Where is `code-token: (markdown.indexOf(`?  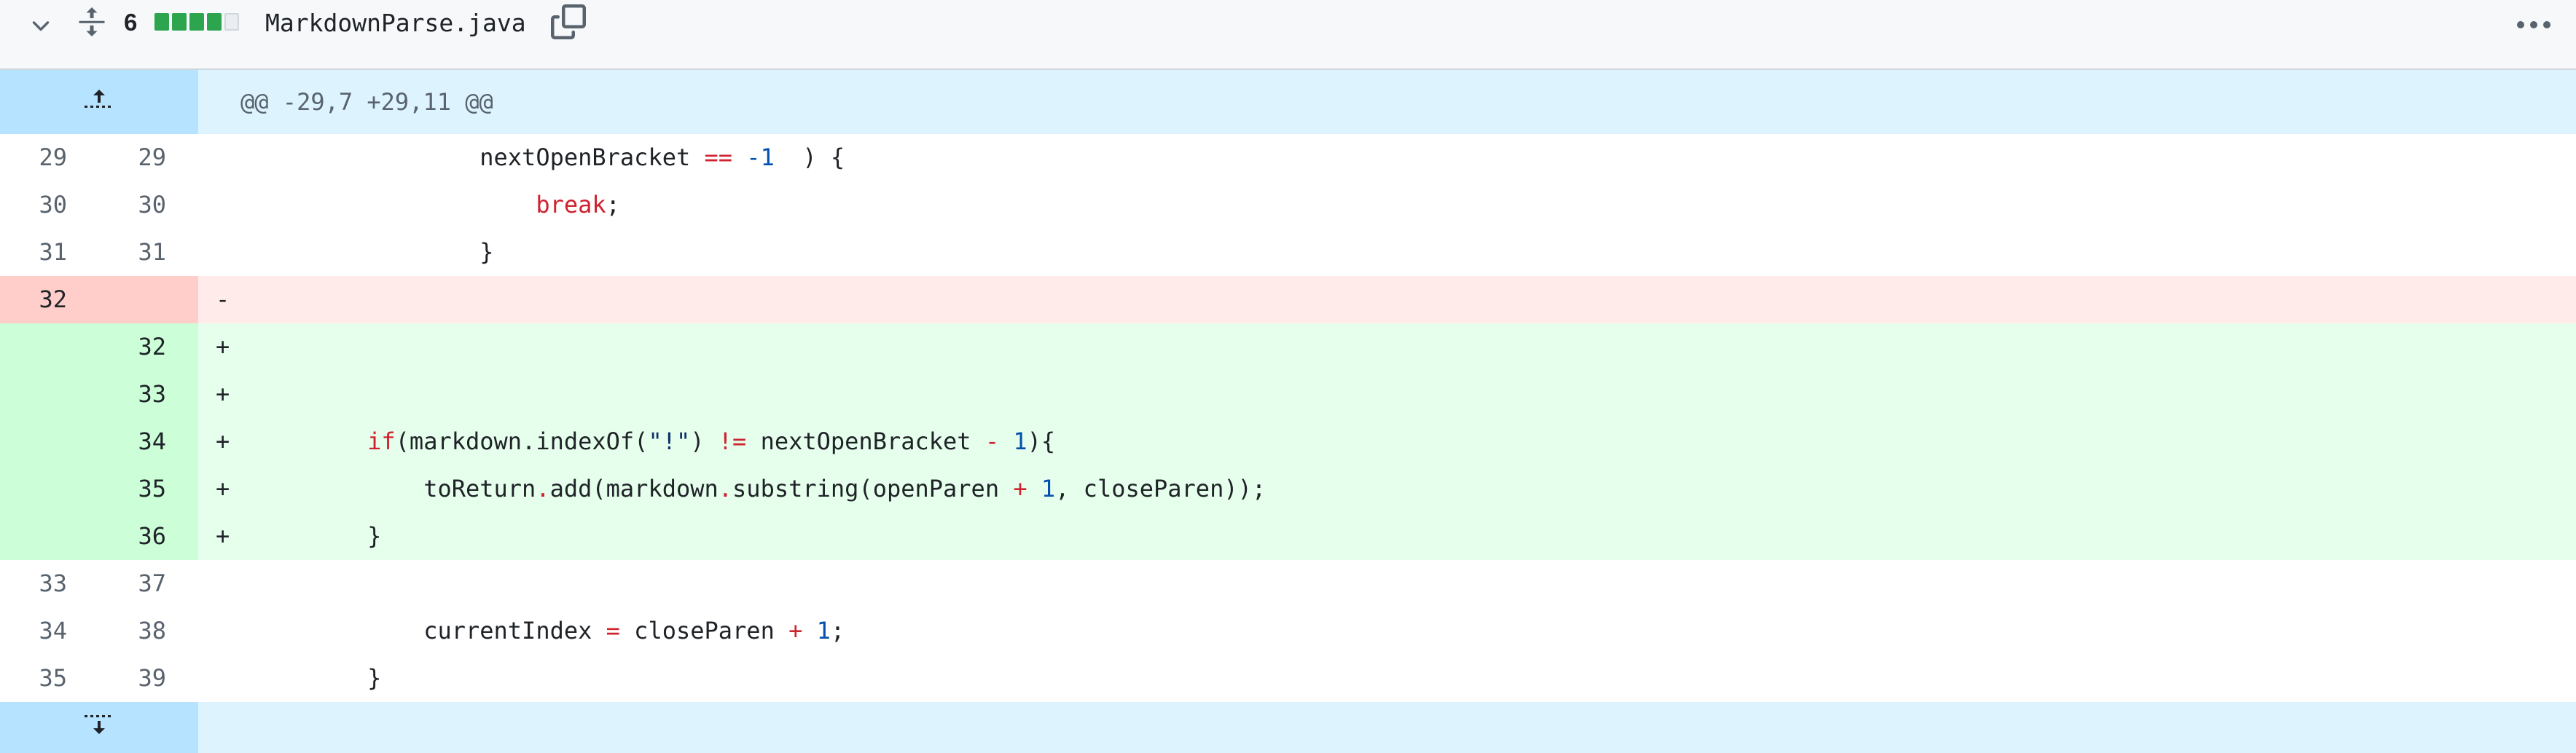
code-token: (markdown.indexOf( is located at coordinates (522, 441).